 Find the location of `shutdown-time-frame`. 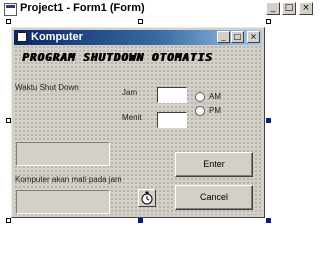

shutdown-time-frame is located at coordinates (63, 202).